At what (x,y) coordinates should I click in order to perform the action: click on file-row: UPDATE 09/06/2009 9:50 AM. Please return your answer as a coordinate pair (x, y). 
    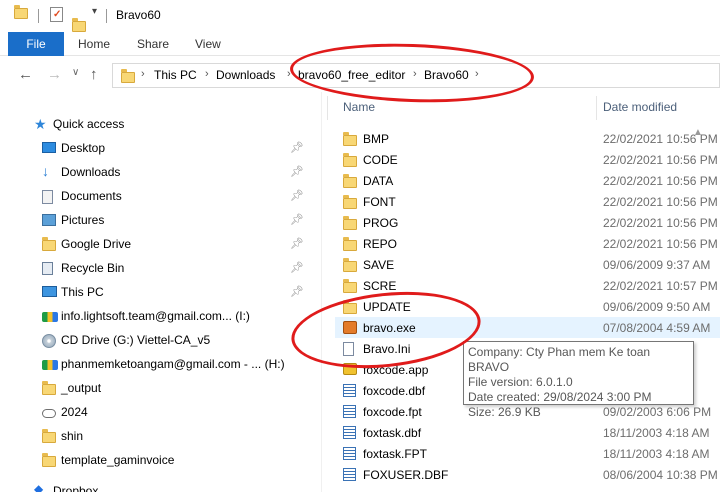
    Looking at the image, I should click on (527, 306).